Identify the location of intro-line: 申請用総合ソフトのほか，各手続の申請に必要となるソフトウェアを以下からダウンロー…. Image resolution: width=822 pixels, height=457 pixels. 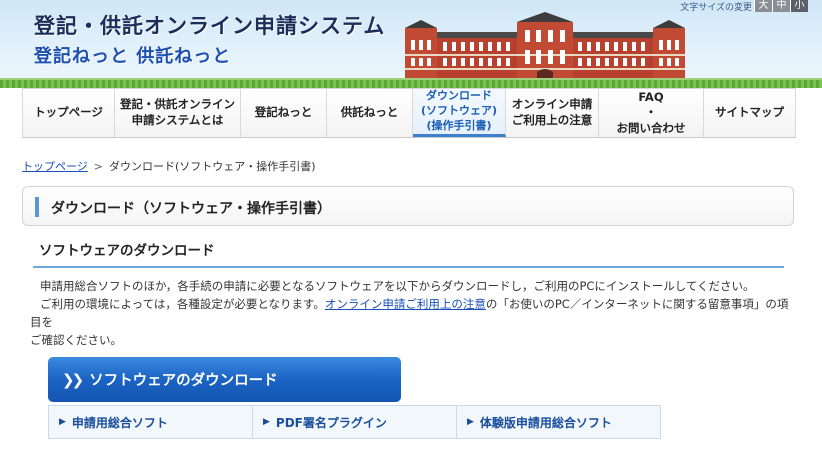
(397, 286).